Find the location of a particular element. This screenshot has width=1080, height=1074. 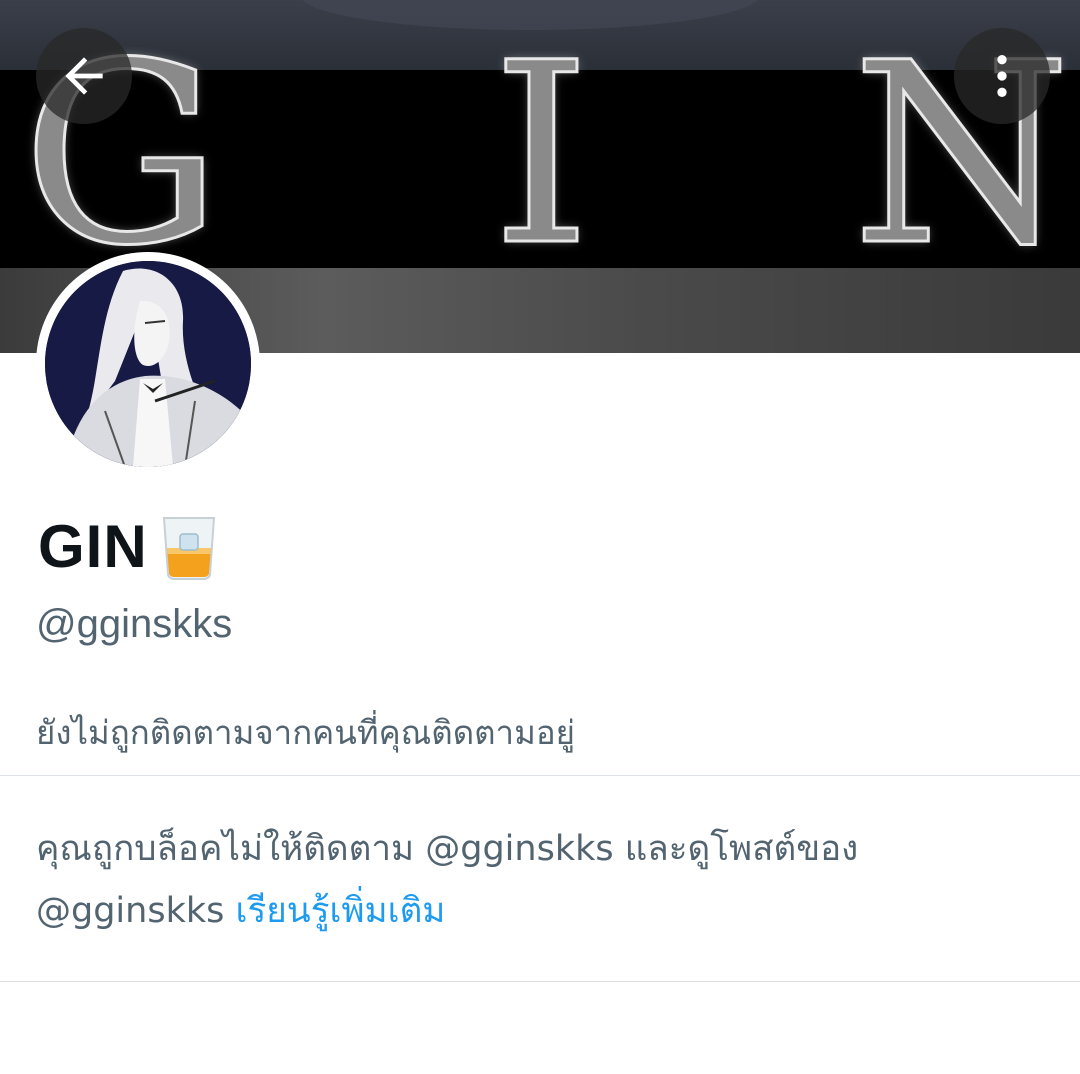

profile-avatar is located at coordinates (148, 364).